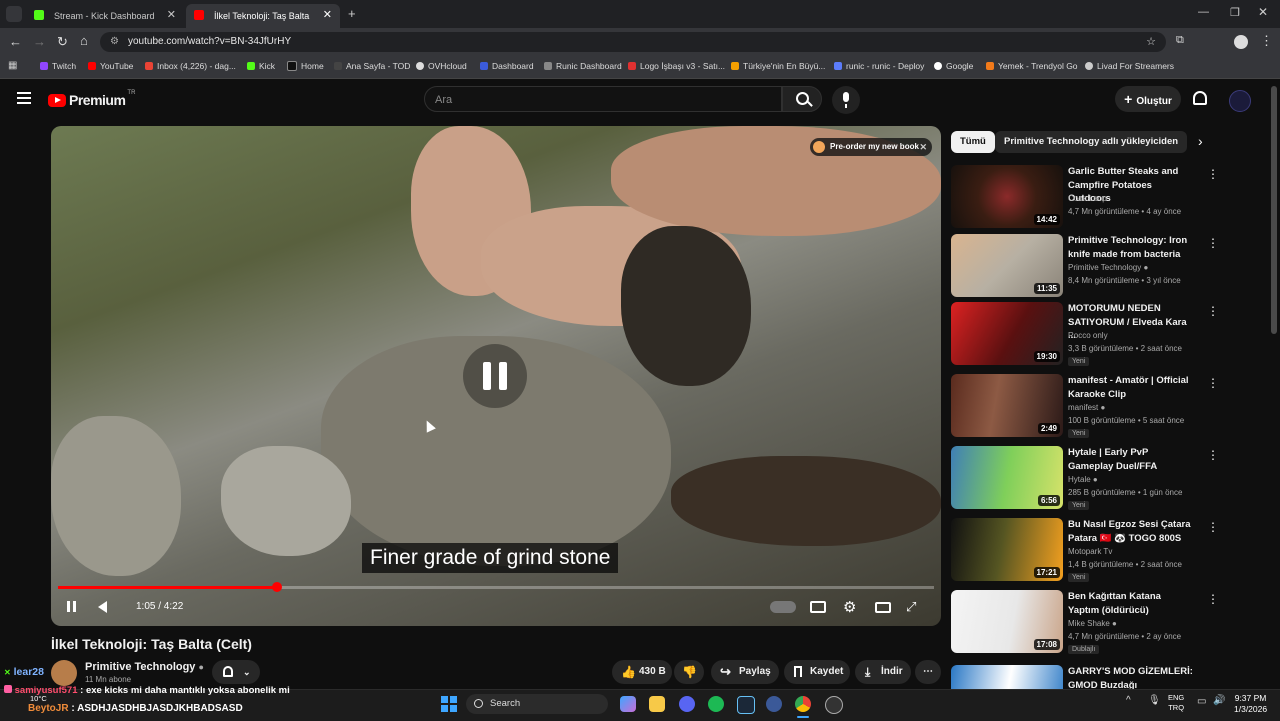 Image resolution: width=1280 pixels, height=721 pixels. I want to click on like-button: 👍 430 B, so click(642, 672).